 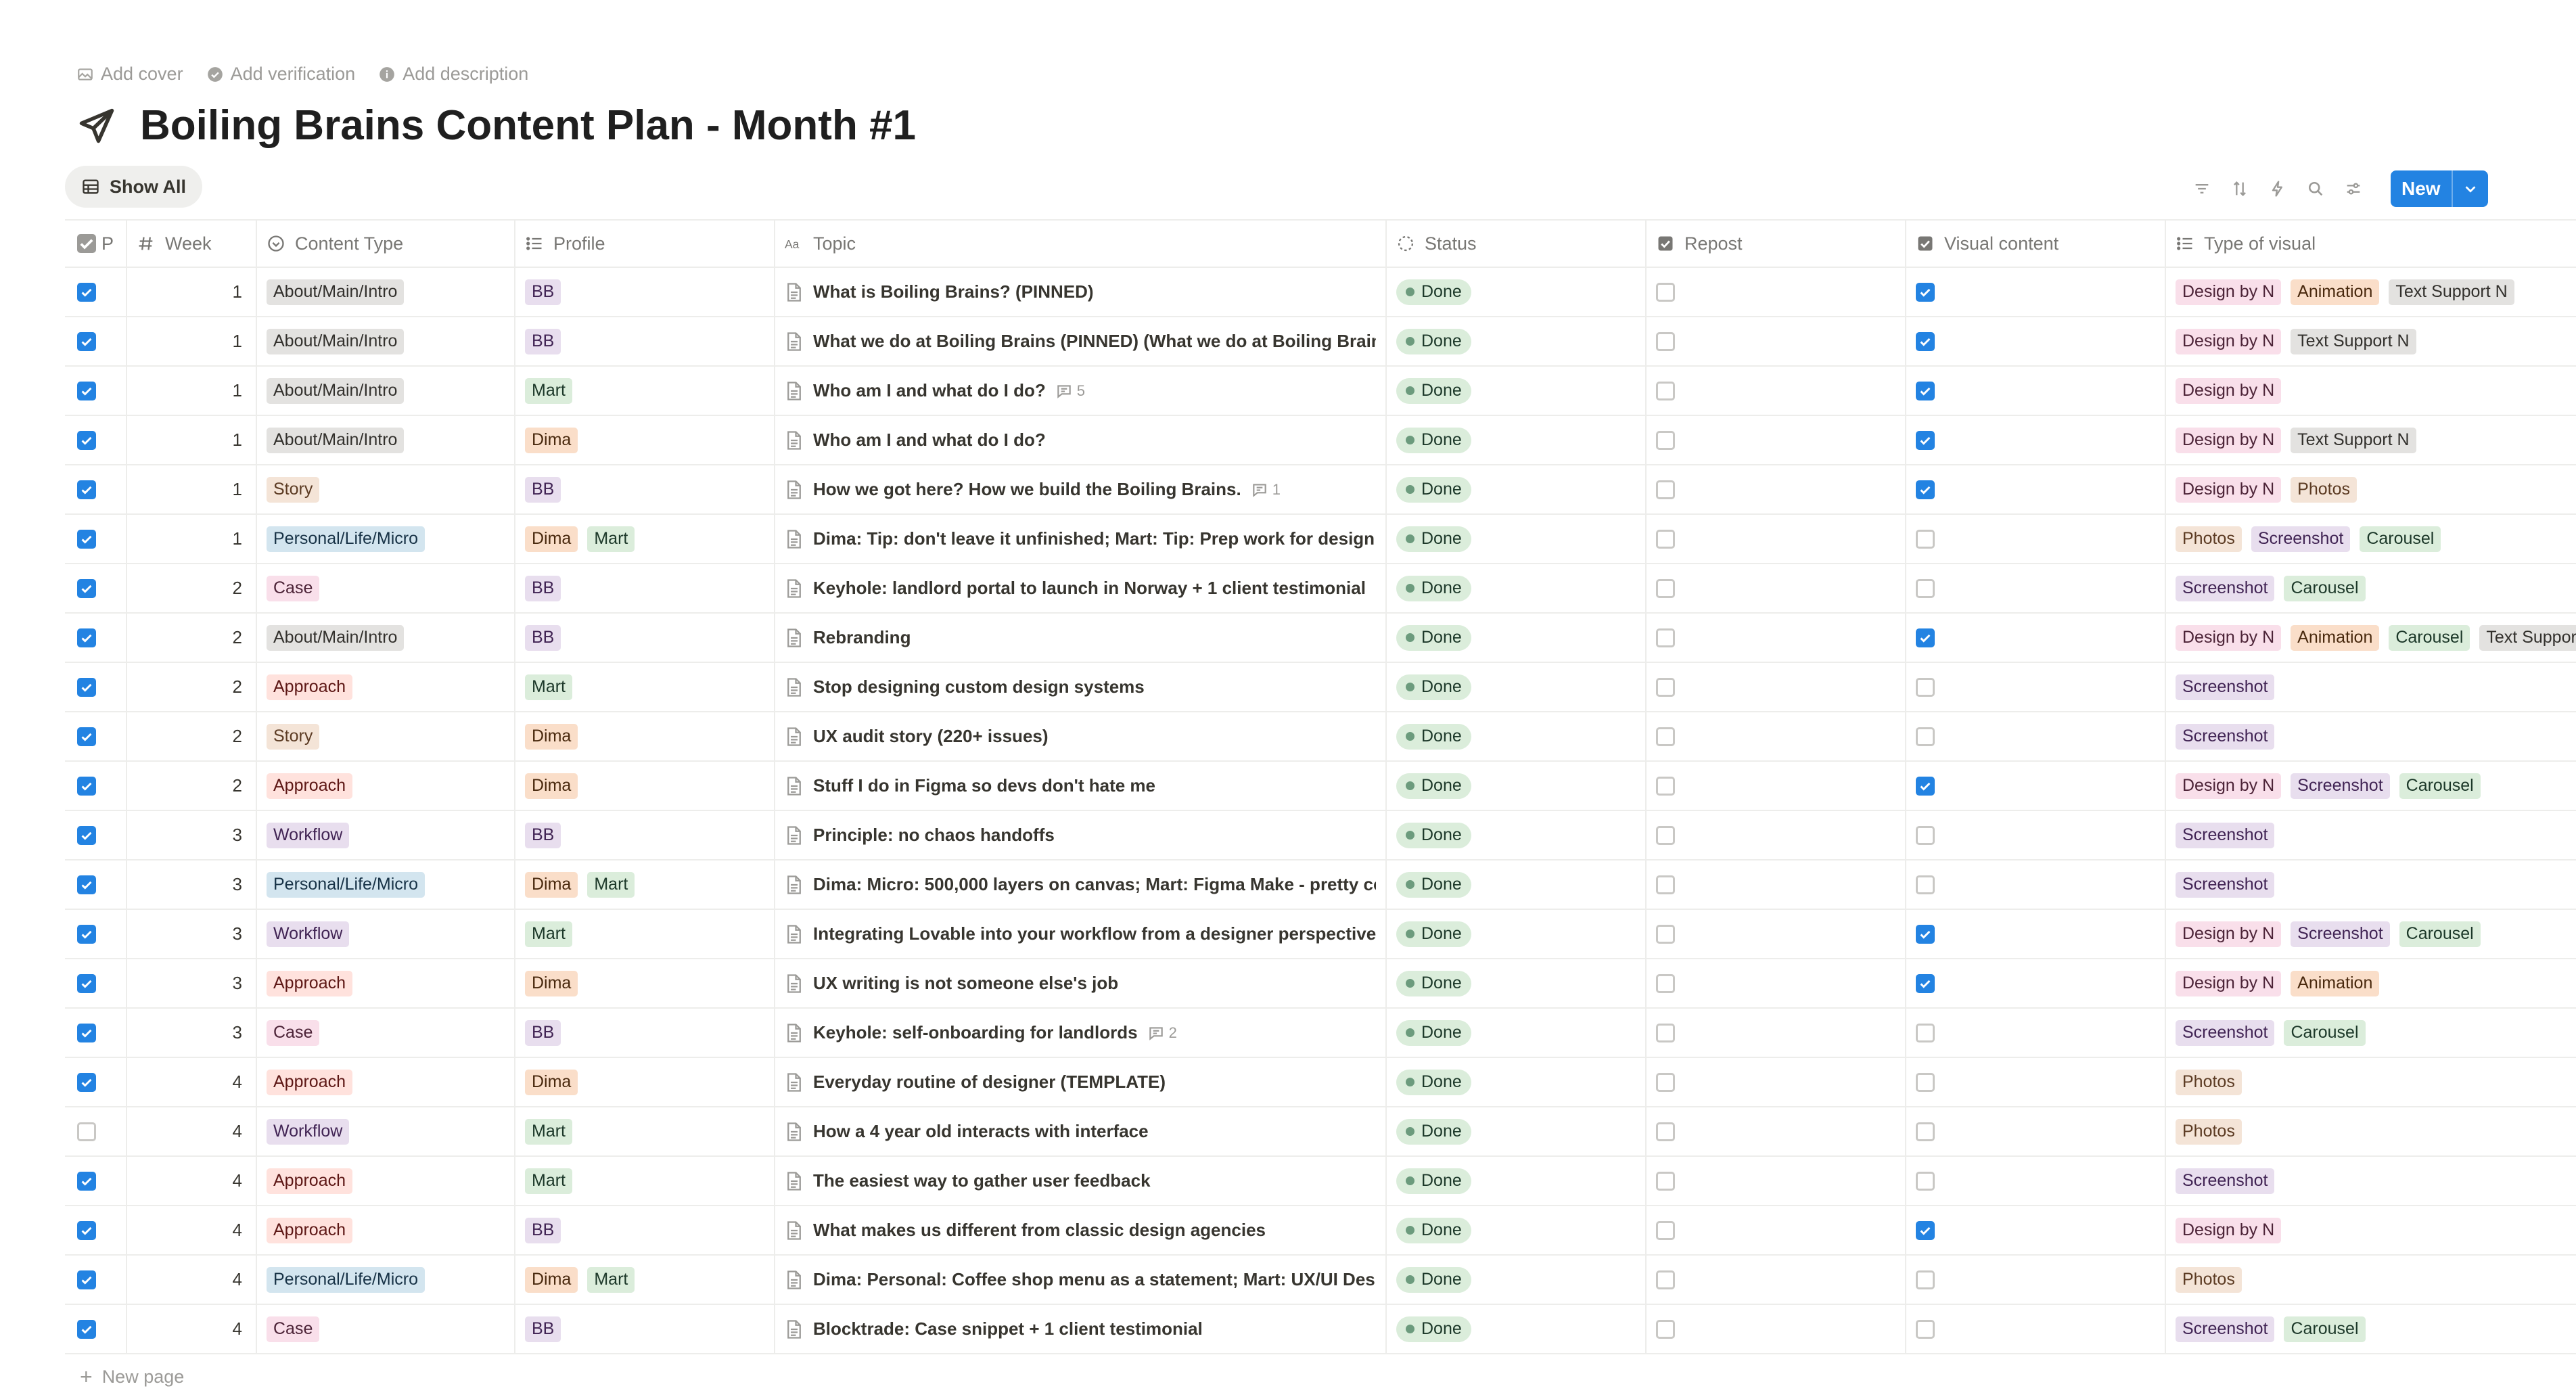 I want to click on type-of-visual-cell: Screenshot, so click(x=2371, y=1181).